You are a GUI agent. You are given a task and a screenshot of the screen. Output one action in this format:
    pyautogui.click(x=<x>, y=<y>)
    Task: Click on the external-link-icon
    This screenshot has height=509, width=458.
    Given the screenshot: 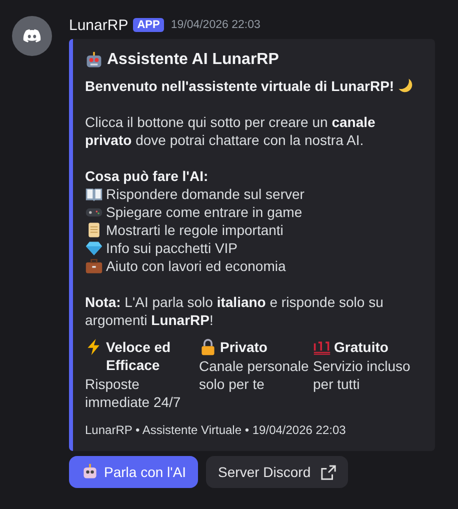 What is the action you would take?
    pyautogui.click(x=328, y=472)
    